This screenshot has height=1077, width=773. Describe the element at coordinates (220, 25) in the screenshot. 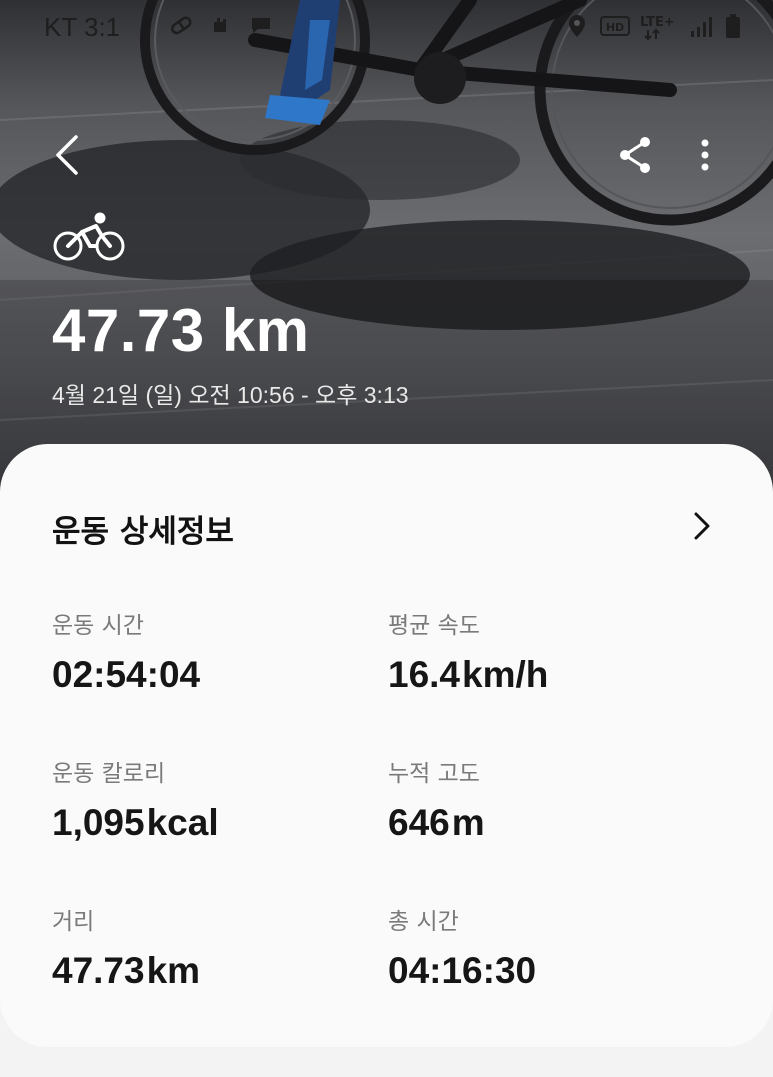

I see `hand-icon` at that location.